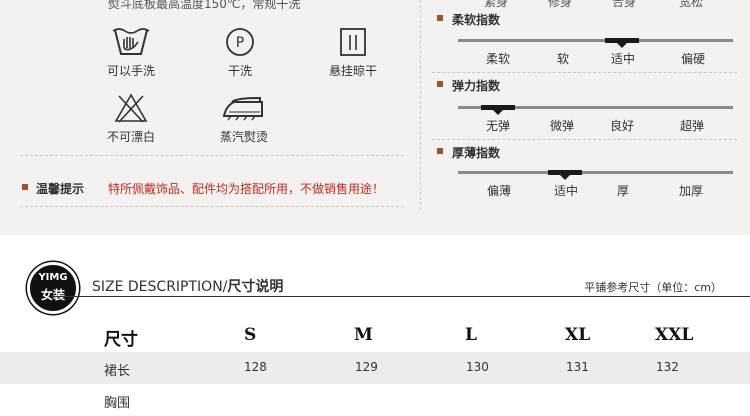 The height and width of the screenshot is (416, 750). I want to click on care-label: 可以手洗, so click(130, 71).